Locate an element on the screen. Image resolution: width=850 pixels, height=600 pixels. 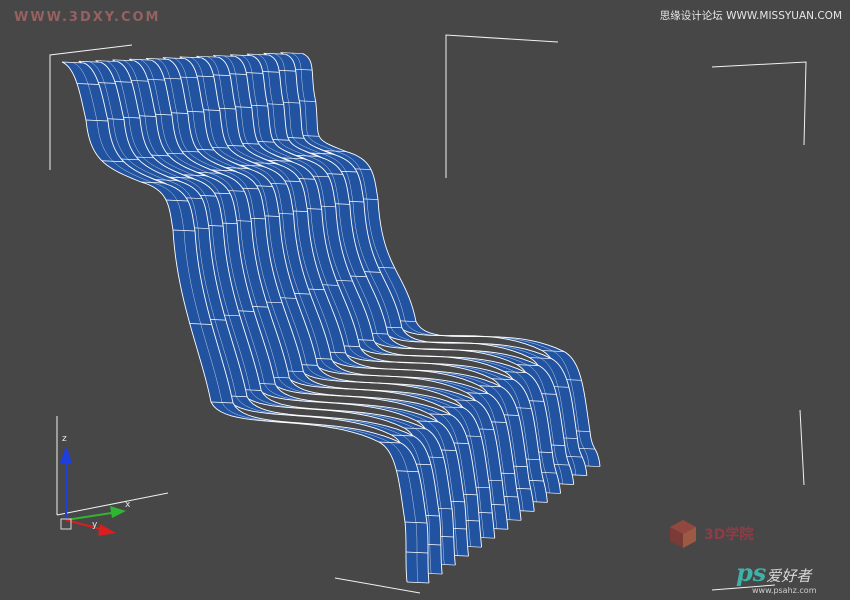
axis-gizmo: z x y is located at coordinates (95, 485).